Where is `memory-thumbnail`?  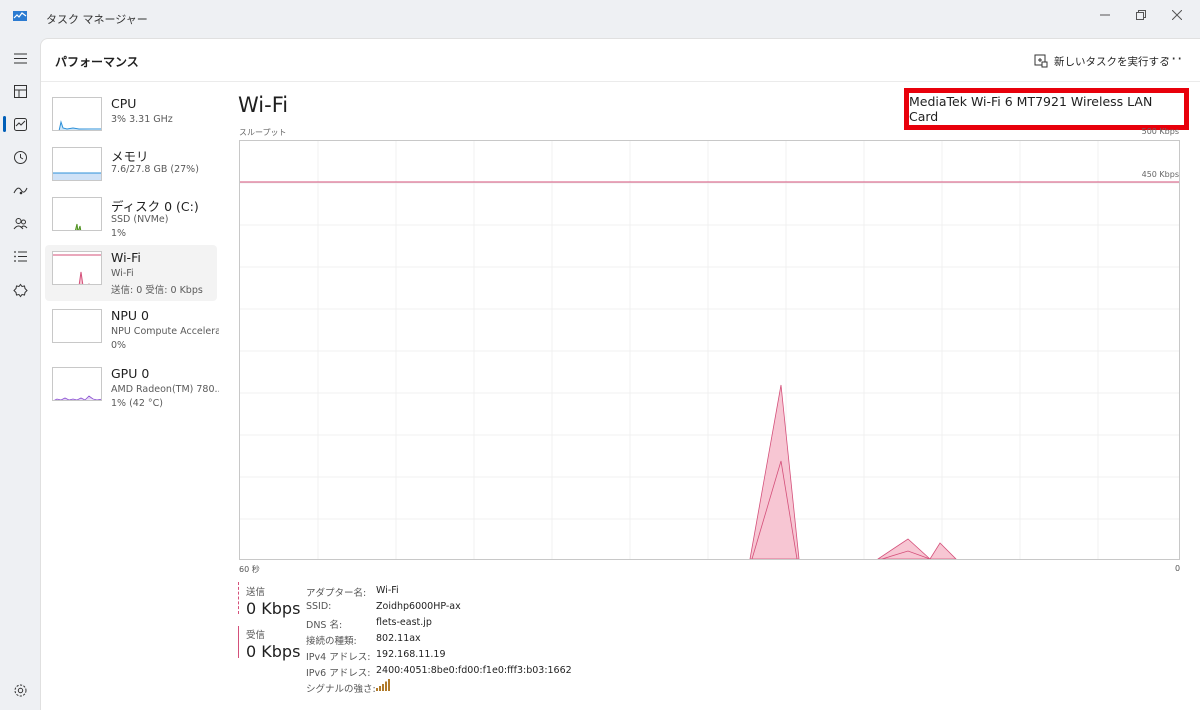 memory-thumbnail is located at coordinates (77, 164).